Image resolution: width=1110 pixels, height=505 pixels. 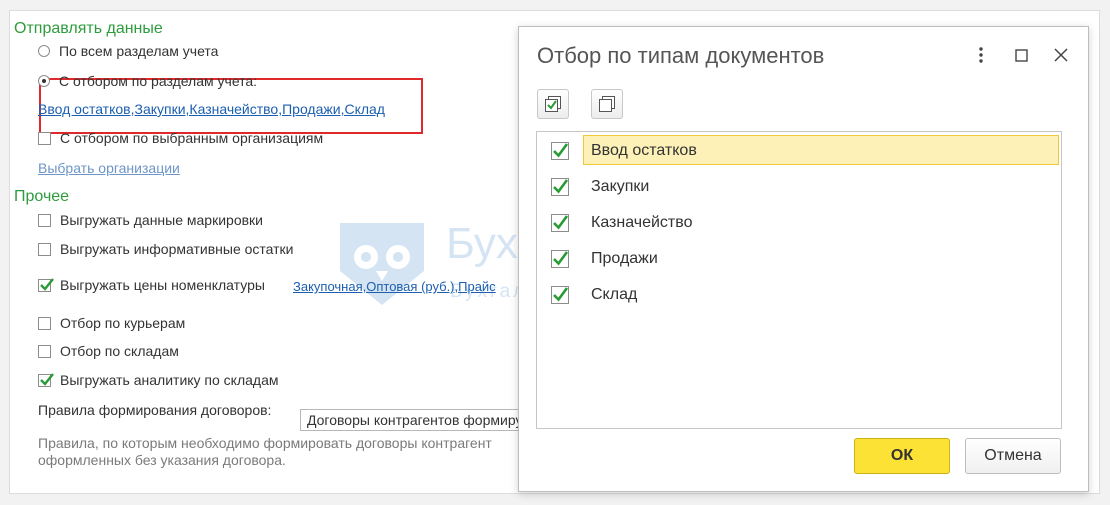 I want to click on checkbox-warehouses: Отбор по складам, so click(x=108, y=351).